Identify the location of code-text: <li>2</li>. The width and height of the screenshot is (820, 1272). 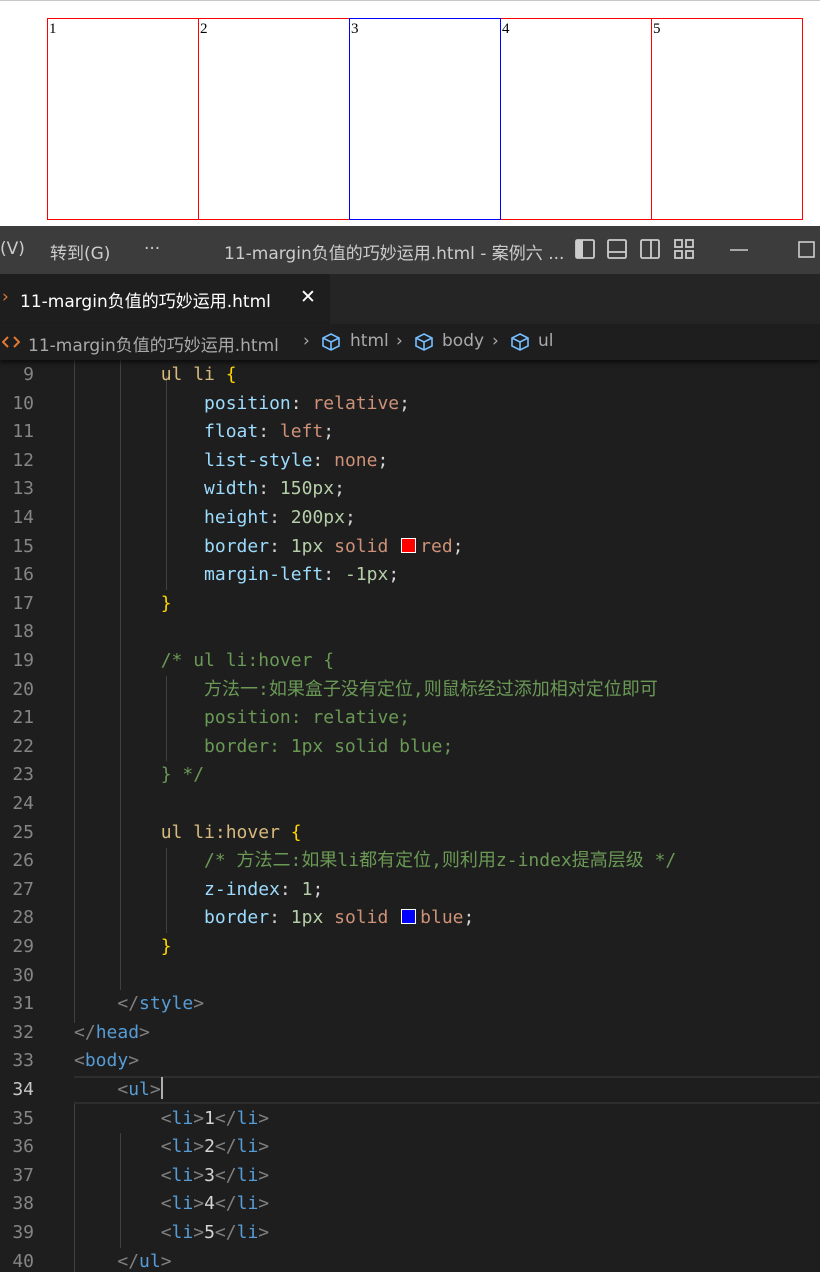
(171, 1147).